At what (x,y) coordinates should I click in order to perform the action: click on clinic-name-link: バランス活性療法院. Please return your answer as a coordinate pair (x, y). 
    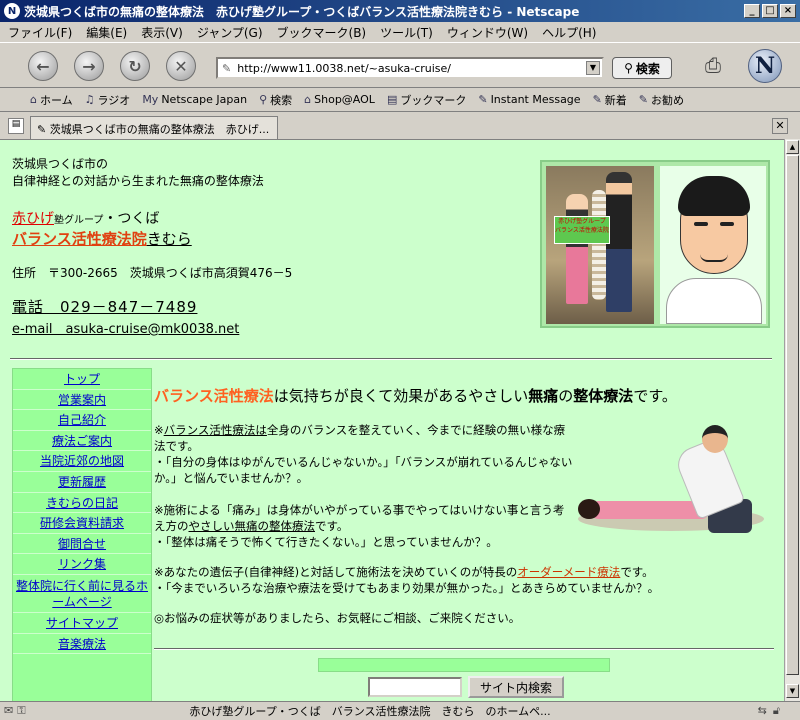
    Looking at the image, I should click on (79, 239).